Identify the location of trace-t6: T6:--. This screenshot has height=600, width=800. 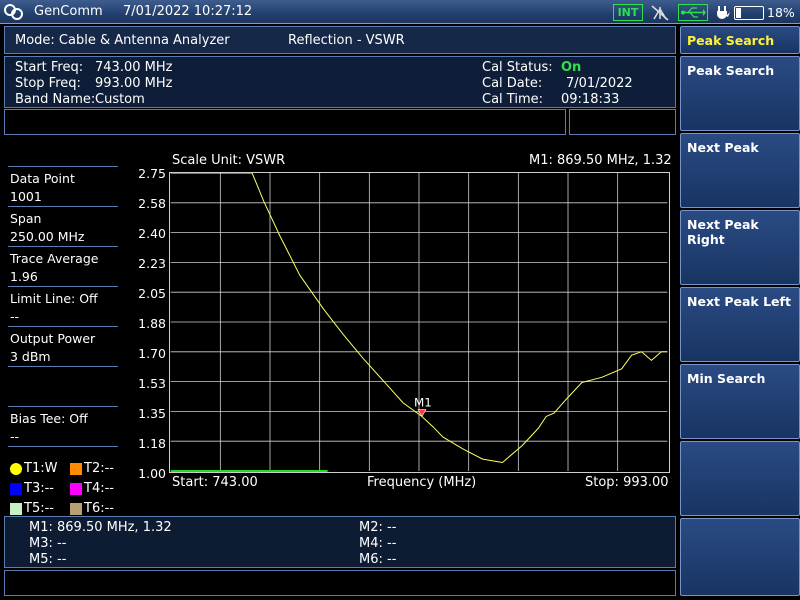
(92, 507).